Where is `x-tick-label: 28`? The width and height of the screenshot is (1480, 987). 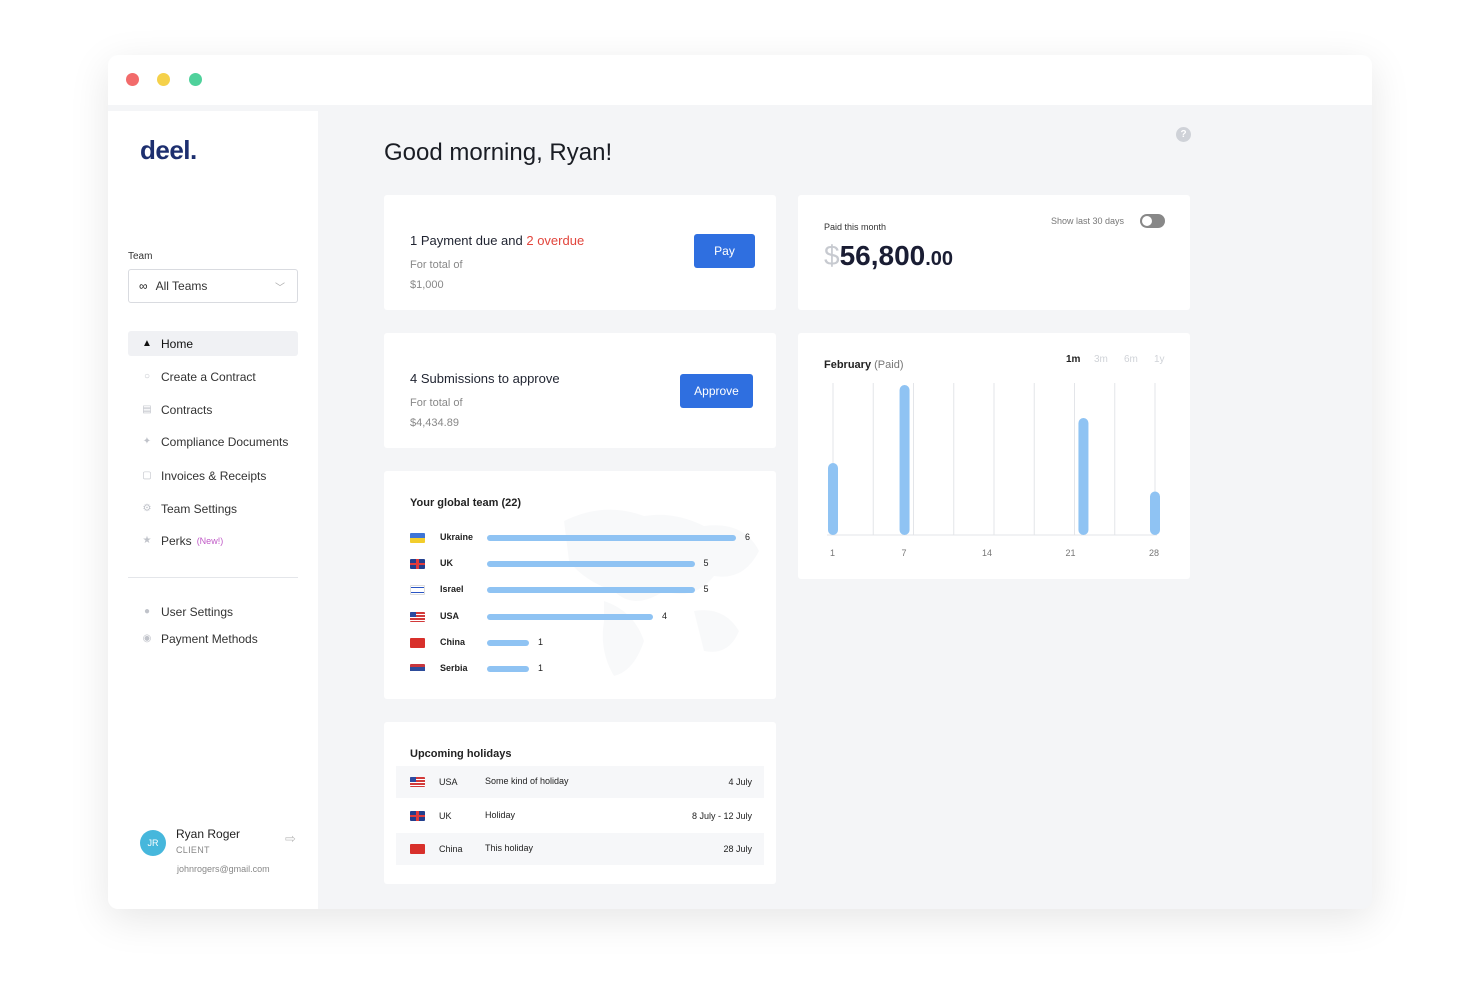 x-tick-label: 28 is located at coordinates (1154, 553).